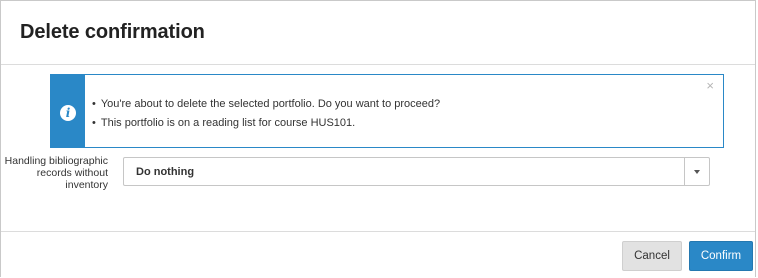  What do you see at coordinates (165, 172) in the screenshot?
I see `select-value: Do nothing` at bounding box center [165, 172].